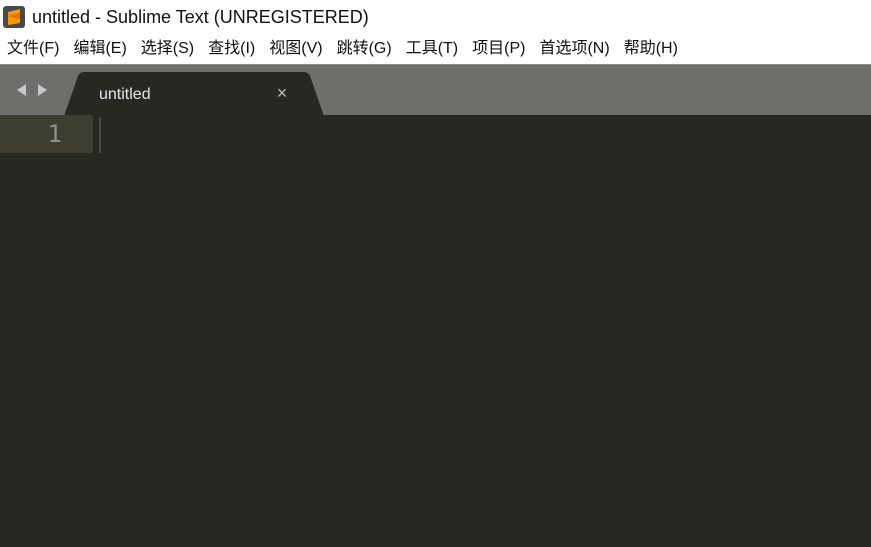 The image size is (871, 547). What do you see at coordinates (194, 94) in the screenshot?
I see `tab-untitled: untitled ×` at bounding box center [194, 94].